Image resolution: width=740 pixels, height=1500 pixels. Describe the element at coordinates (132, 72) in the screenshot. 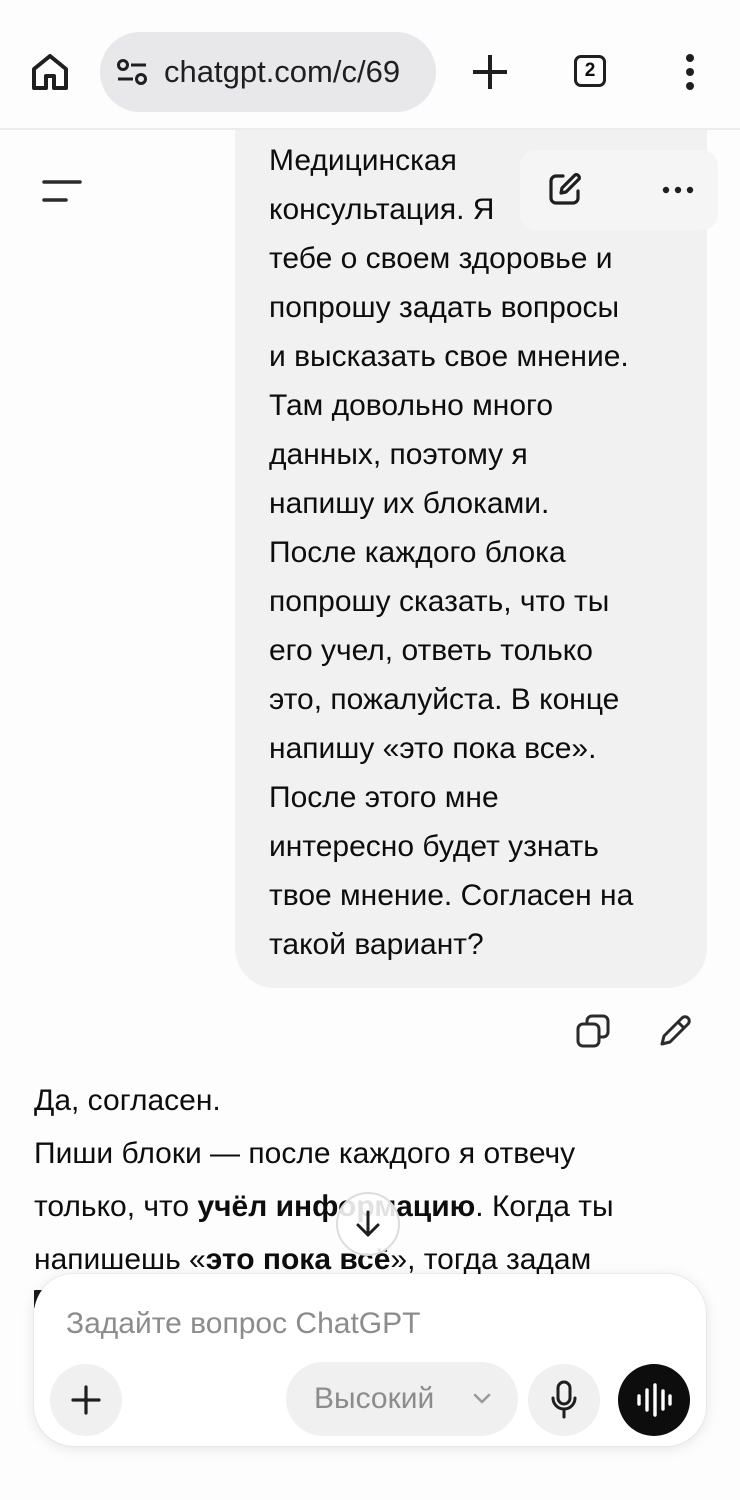

I see `site-settings-icon` at that location.